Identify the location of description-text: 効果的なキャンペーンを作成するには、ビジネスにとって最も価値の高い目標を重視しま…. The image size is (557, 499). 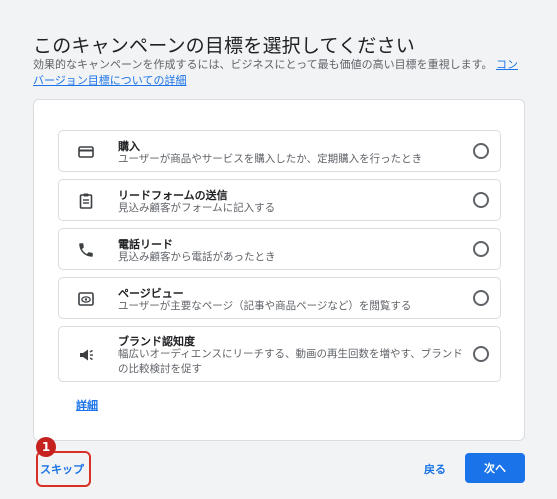
(263, 64).